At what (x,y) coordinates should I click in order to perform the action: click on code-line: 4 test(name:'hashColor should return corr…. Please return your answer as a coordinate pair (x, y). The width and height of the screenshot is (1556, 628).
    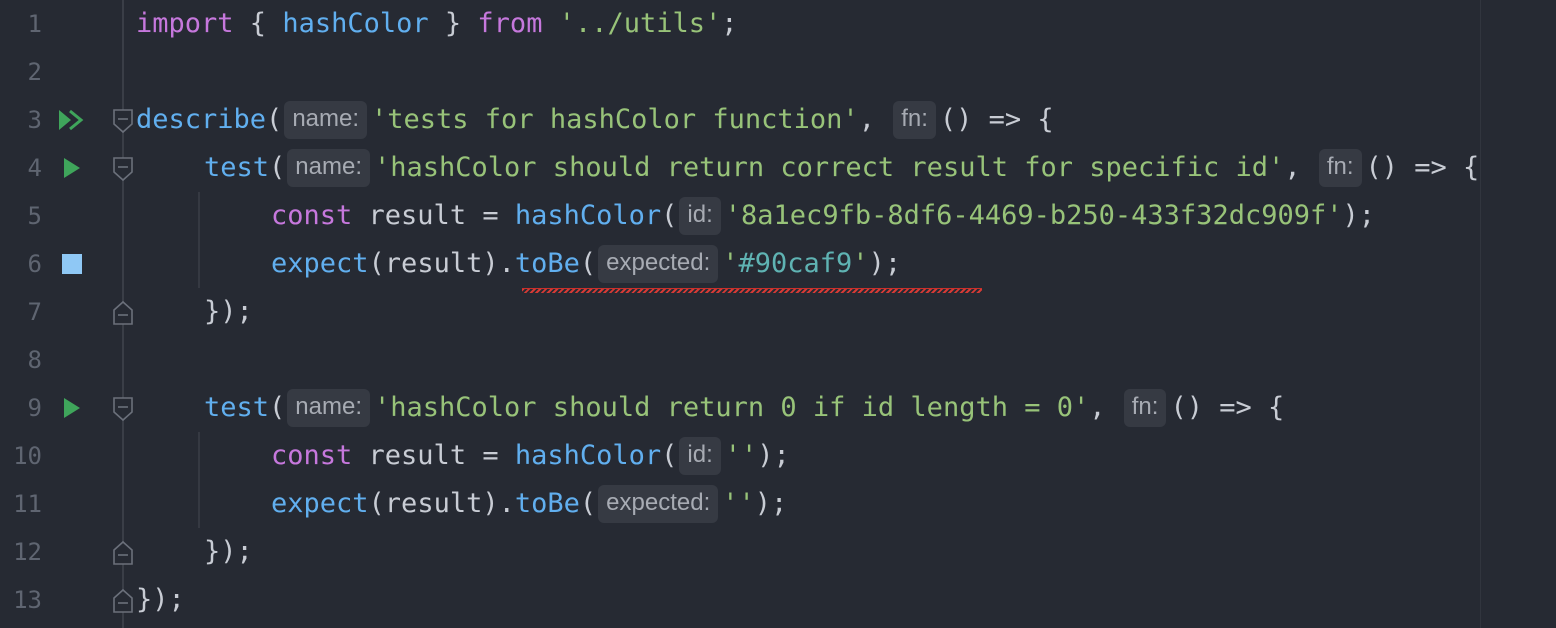
    Looking at the image, I should click on (778, 168).